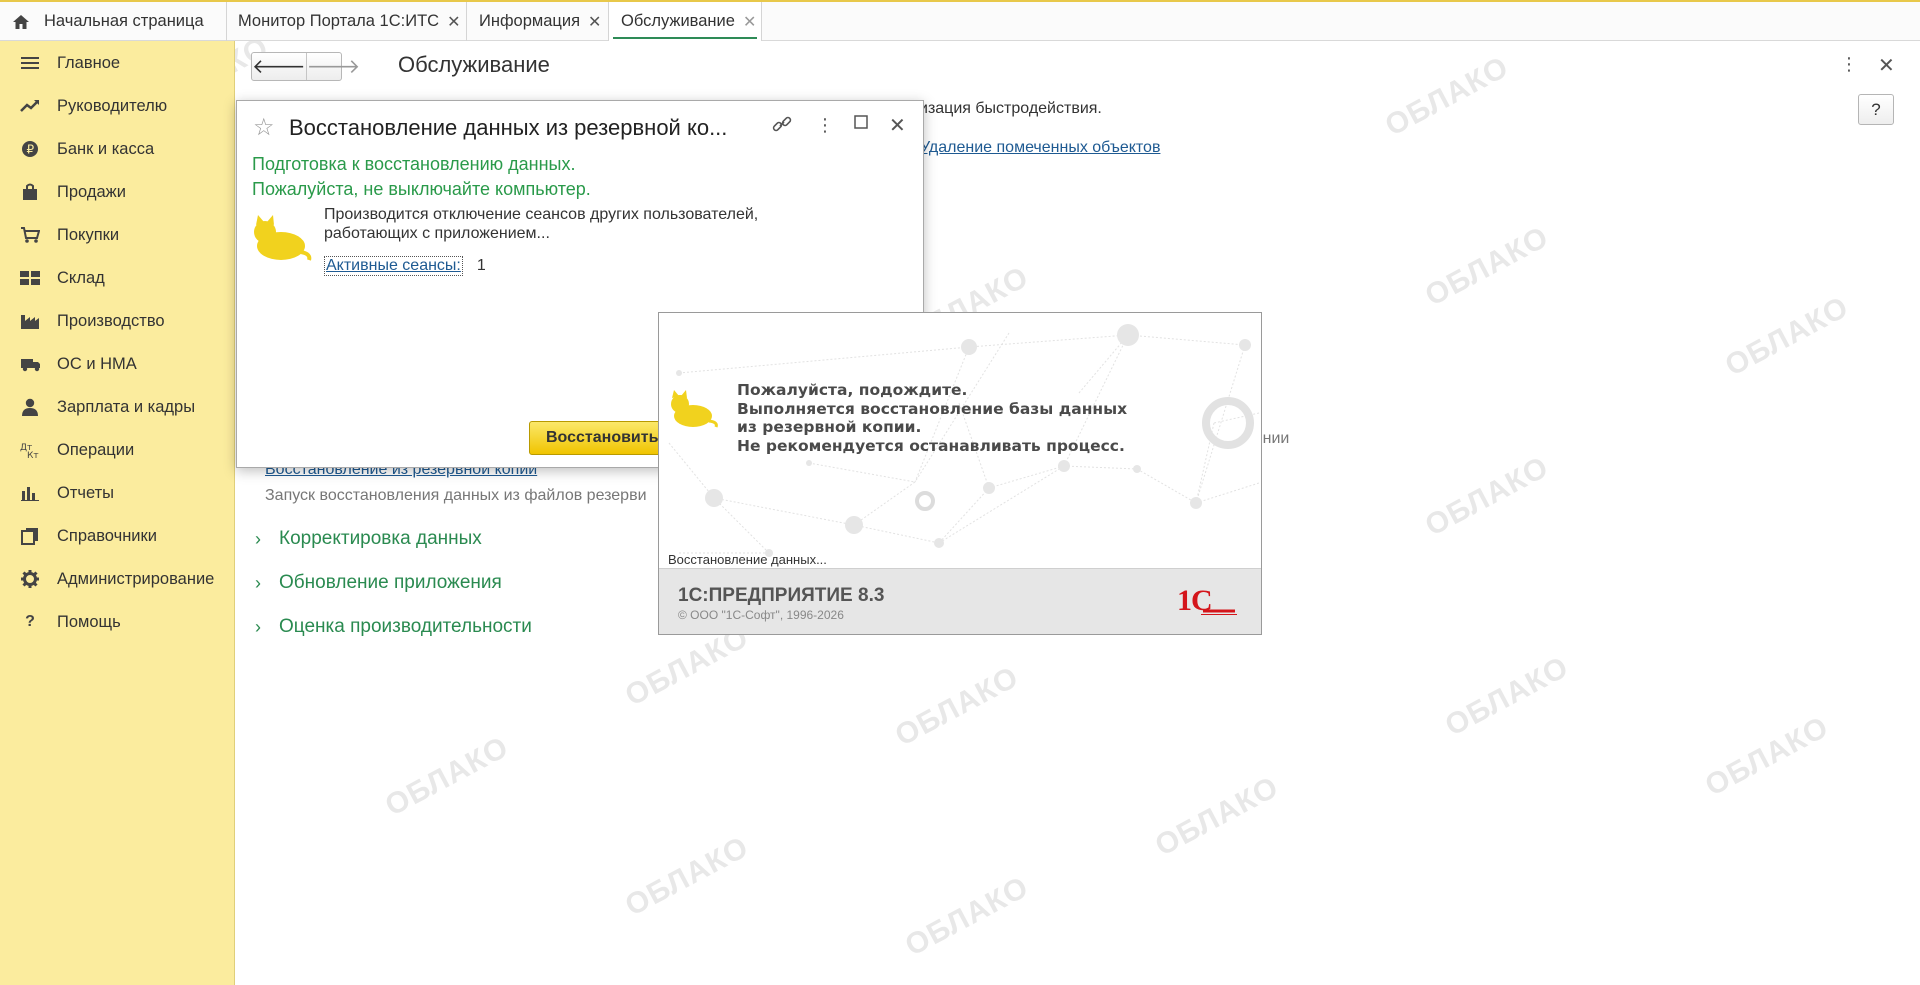 The height and width of the screenshot is (985, 1920). I want to click on sidebar-item-label: Главное, so click(89, 62).